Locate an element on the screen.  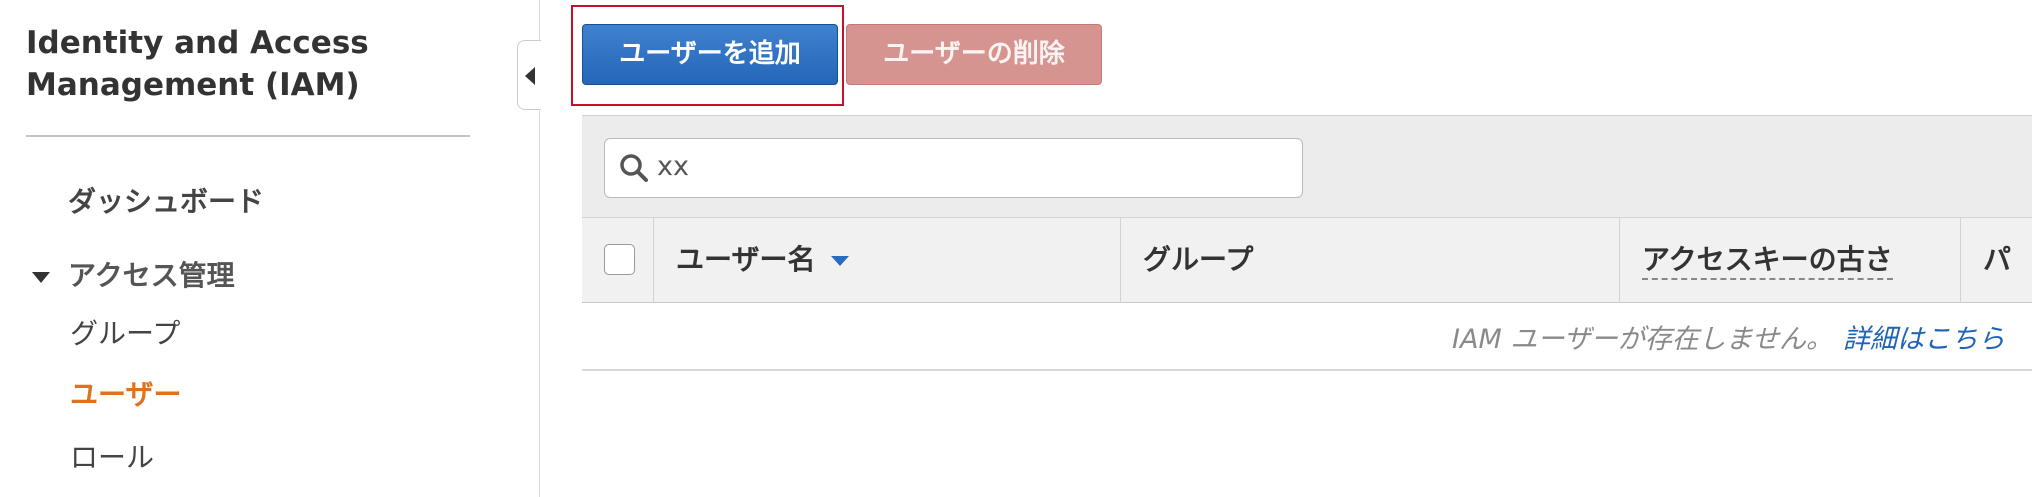
column-header-password-label: パ is located at coordinates (1997, 259).